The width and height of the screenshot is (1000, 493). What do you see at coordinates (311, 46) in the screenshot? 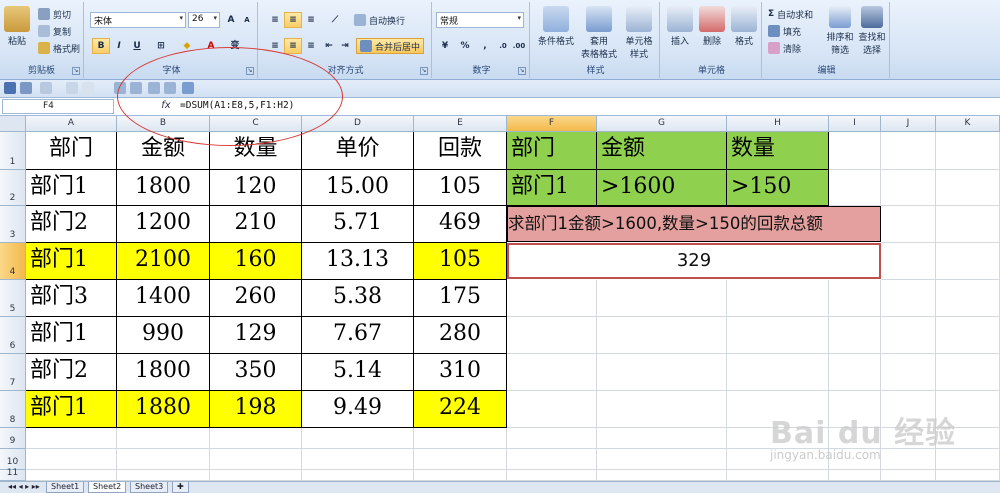
I see `align-right-icon: ≡` at bounding box center [311, 46].